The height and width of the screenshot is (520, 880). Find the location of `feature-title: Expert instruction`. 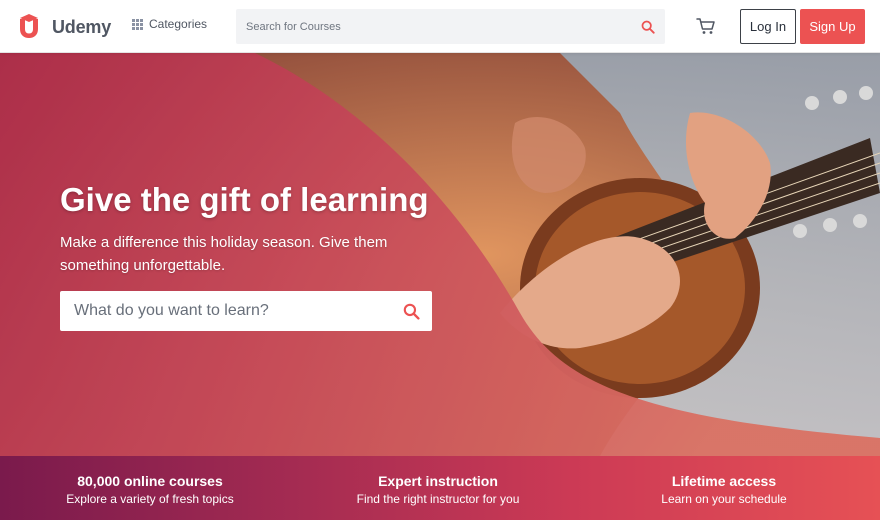

feature-title: Expert instruction is located at coordinates (438, 481).